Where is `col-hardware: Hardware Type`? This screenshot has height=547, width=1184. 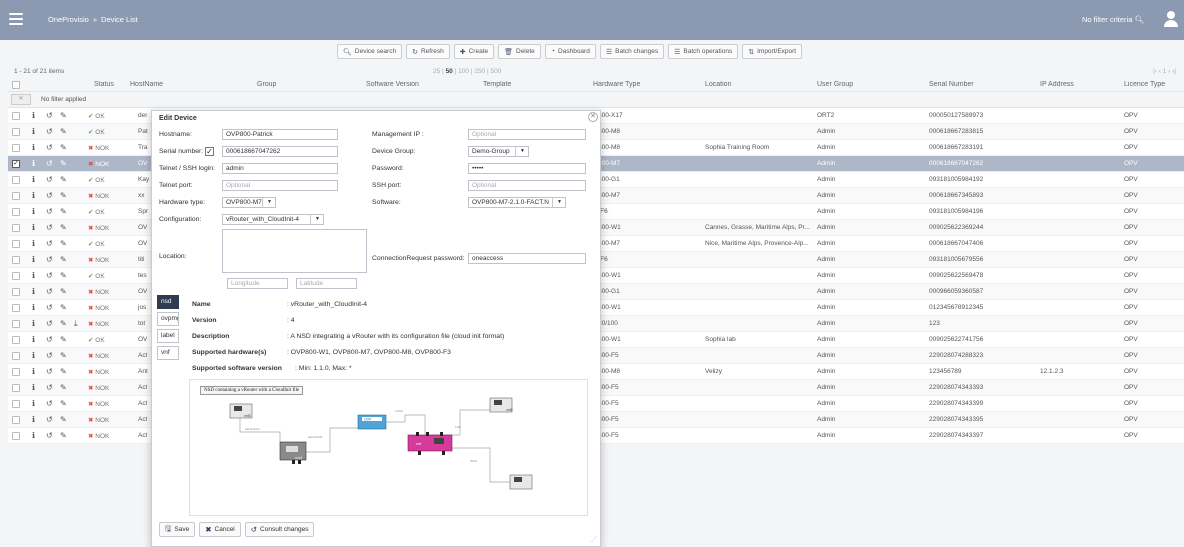 col-hardware: Hardware Type is located at coordinates (616, 84).